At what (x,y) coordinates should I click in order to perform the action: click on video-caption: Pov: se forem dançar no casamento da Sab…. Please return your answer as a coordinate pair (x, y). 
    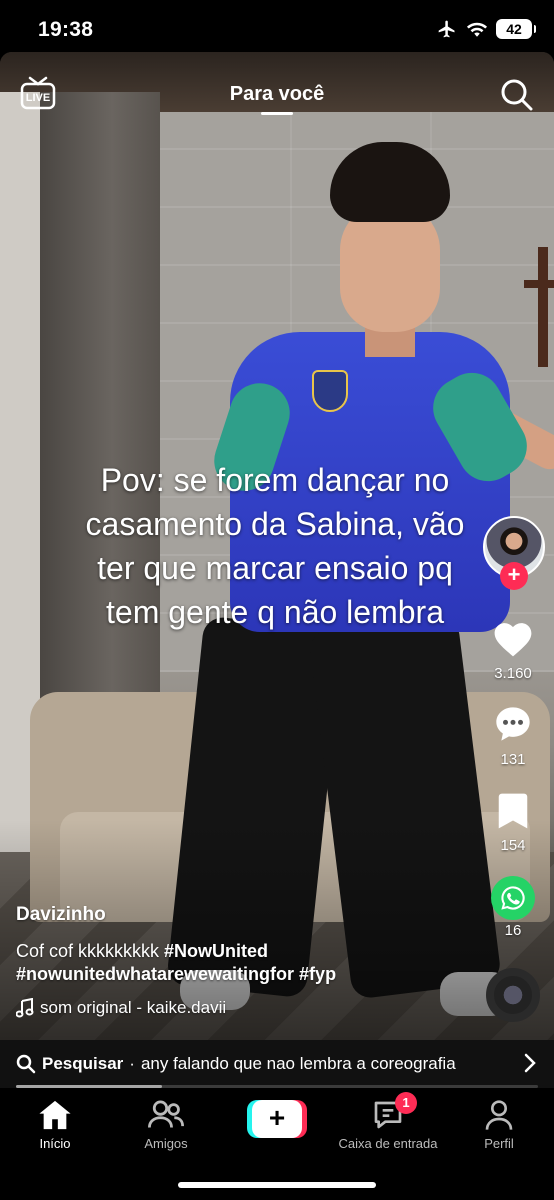
    Looking at the image, I should click on (275, 546).